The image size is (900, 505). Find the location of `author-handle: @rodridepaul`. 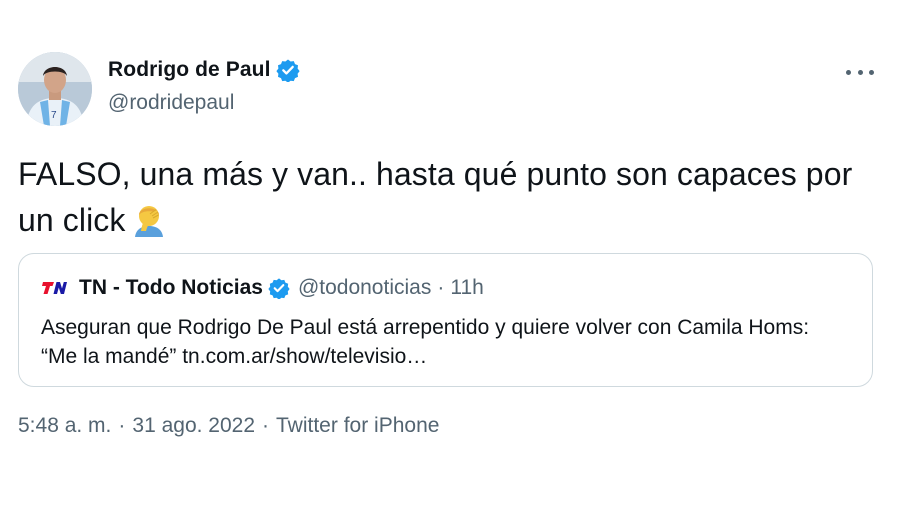

author-handle: @rodridepaul is located at coordinates (171, 103).